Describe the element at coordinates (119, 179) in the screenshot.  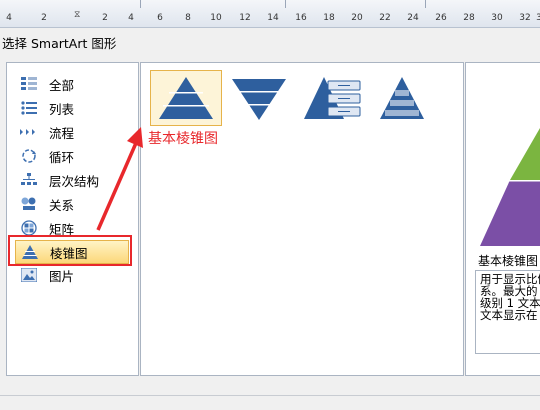
I see `annotation-arrow` at that location.